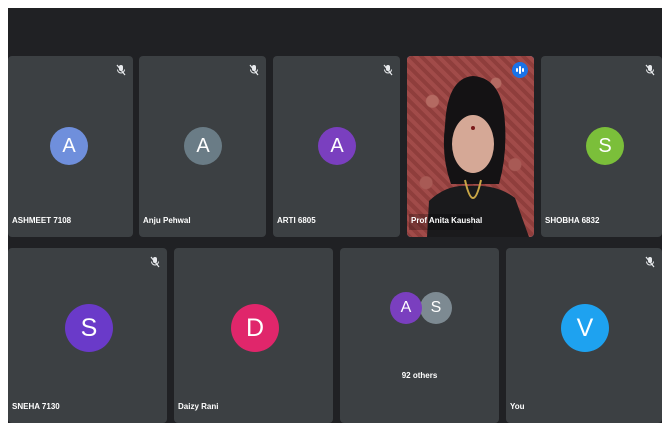 The height and width of the screenshot is (423, 662). What do you see at coordinates (517, 406) in the screenshot?
I see `participant-name: You` at bounding box center [517, 406].